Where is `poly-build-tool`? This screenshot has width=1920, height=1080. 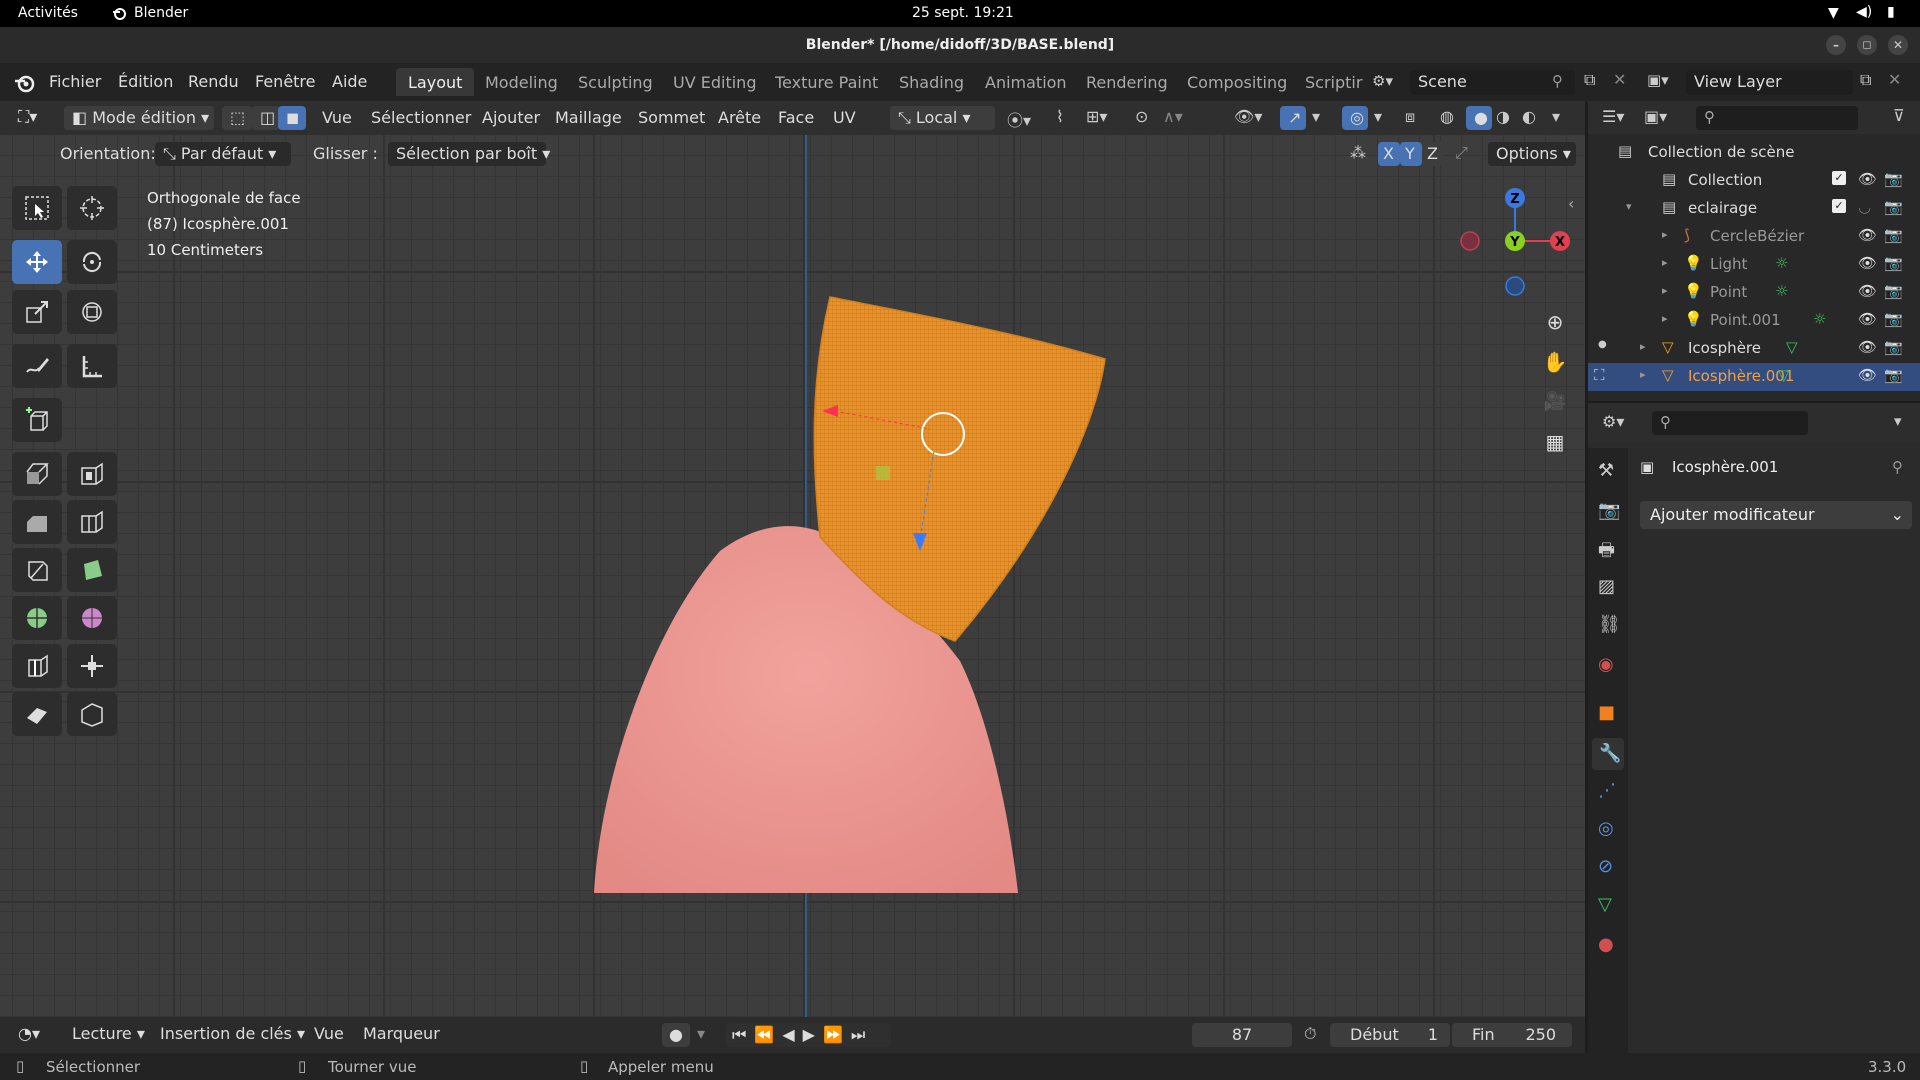 poly-build-tool is located at coordinates (92, 570).